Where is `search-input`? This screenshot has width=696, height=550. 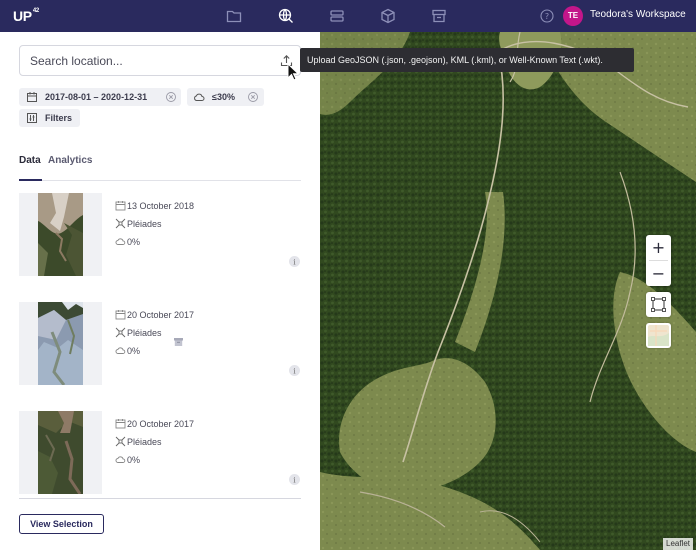 search-input is located at coordinates (150, 60).